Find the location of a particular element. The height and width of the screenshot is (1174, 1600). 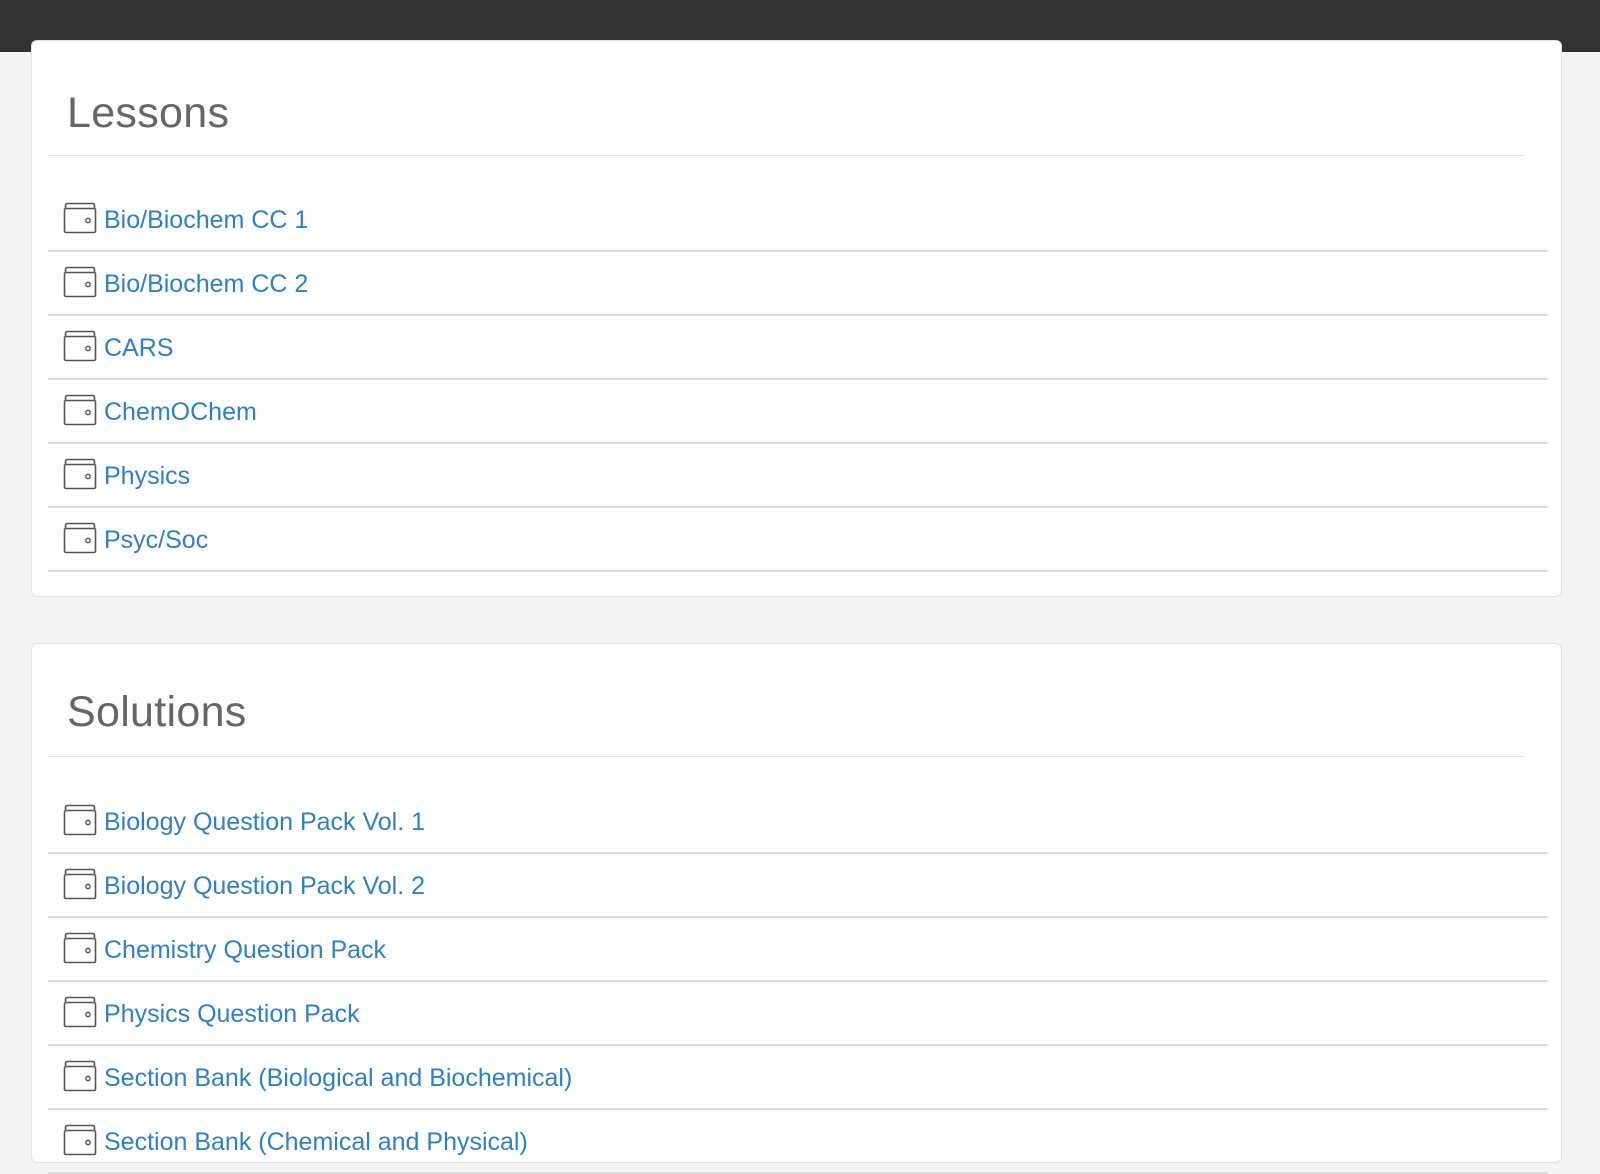

list-item: Chemistry Question Pack is located at coordinates (798, 950).